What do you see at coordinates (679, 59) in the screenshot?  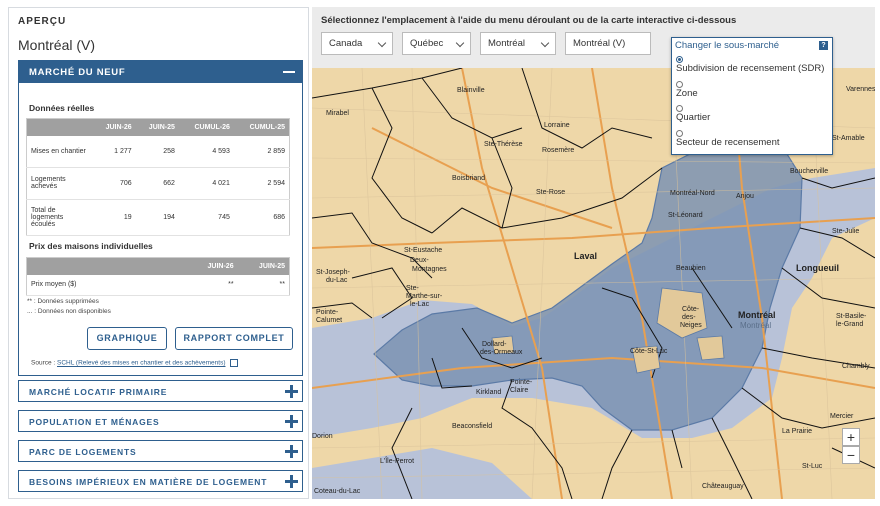 I see `radio-selected` at bounding box center [679, 59].